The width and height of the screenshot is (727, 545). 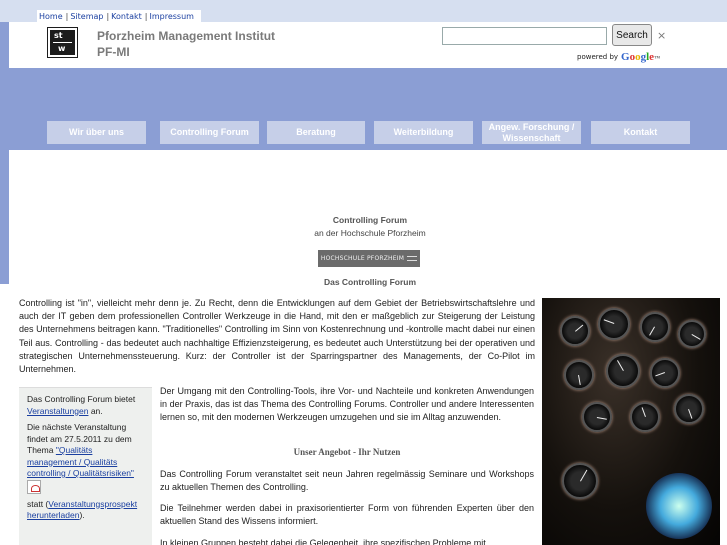 What do you see at coordinates (57, 411) in the screenshot?
I see `veranstaltungen-link: Veranstaltungen` at bounding box center [57, 411].